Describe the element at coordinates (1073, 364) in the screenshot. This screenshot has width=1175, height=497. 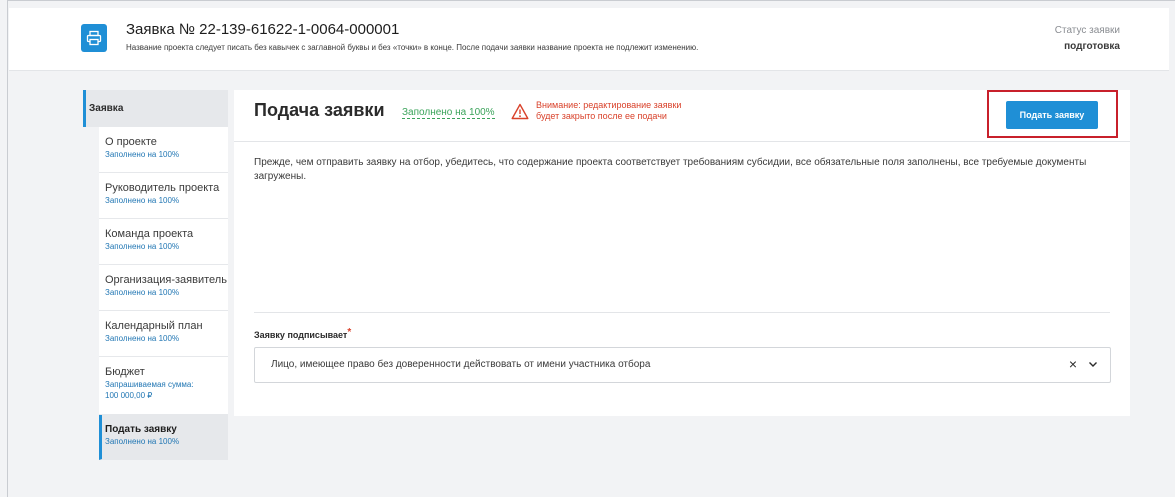
I see `clear-icon: ×` at that location.